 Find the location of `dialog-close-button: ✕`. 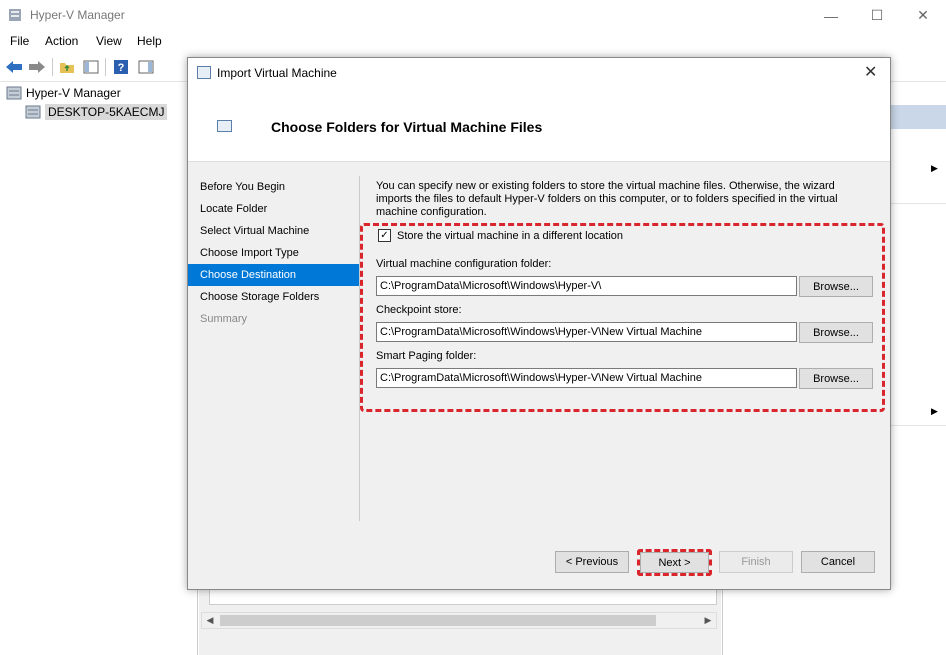

dialog-close-button: ✕ is located at coordinates (870, 72).